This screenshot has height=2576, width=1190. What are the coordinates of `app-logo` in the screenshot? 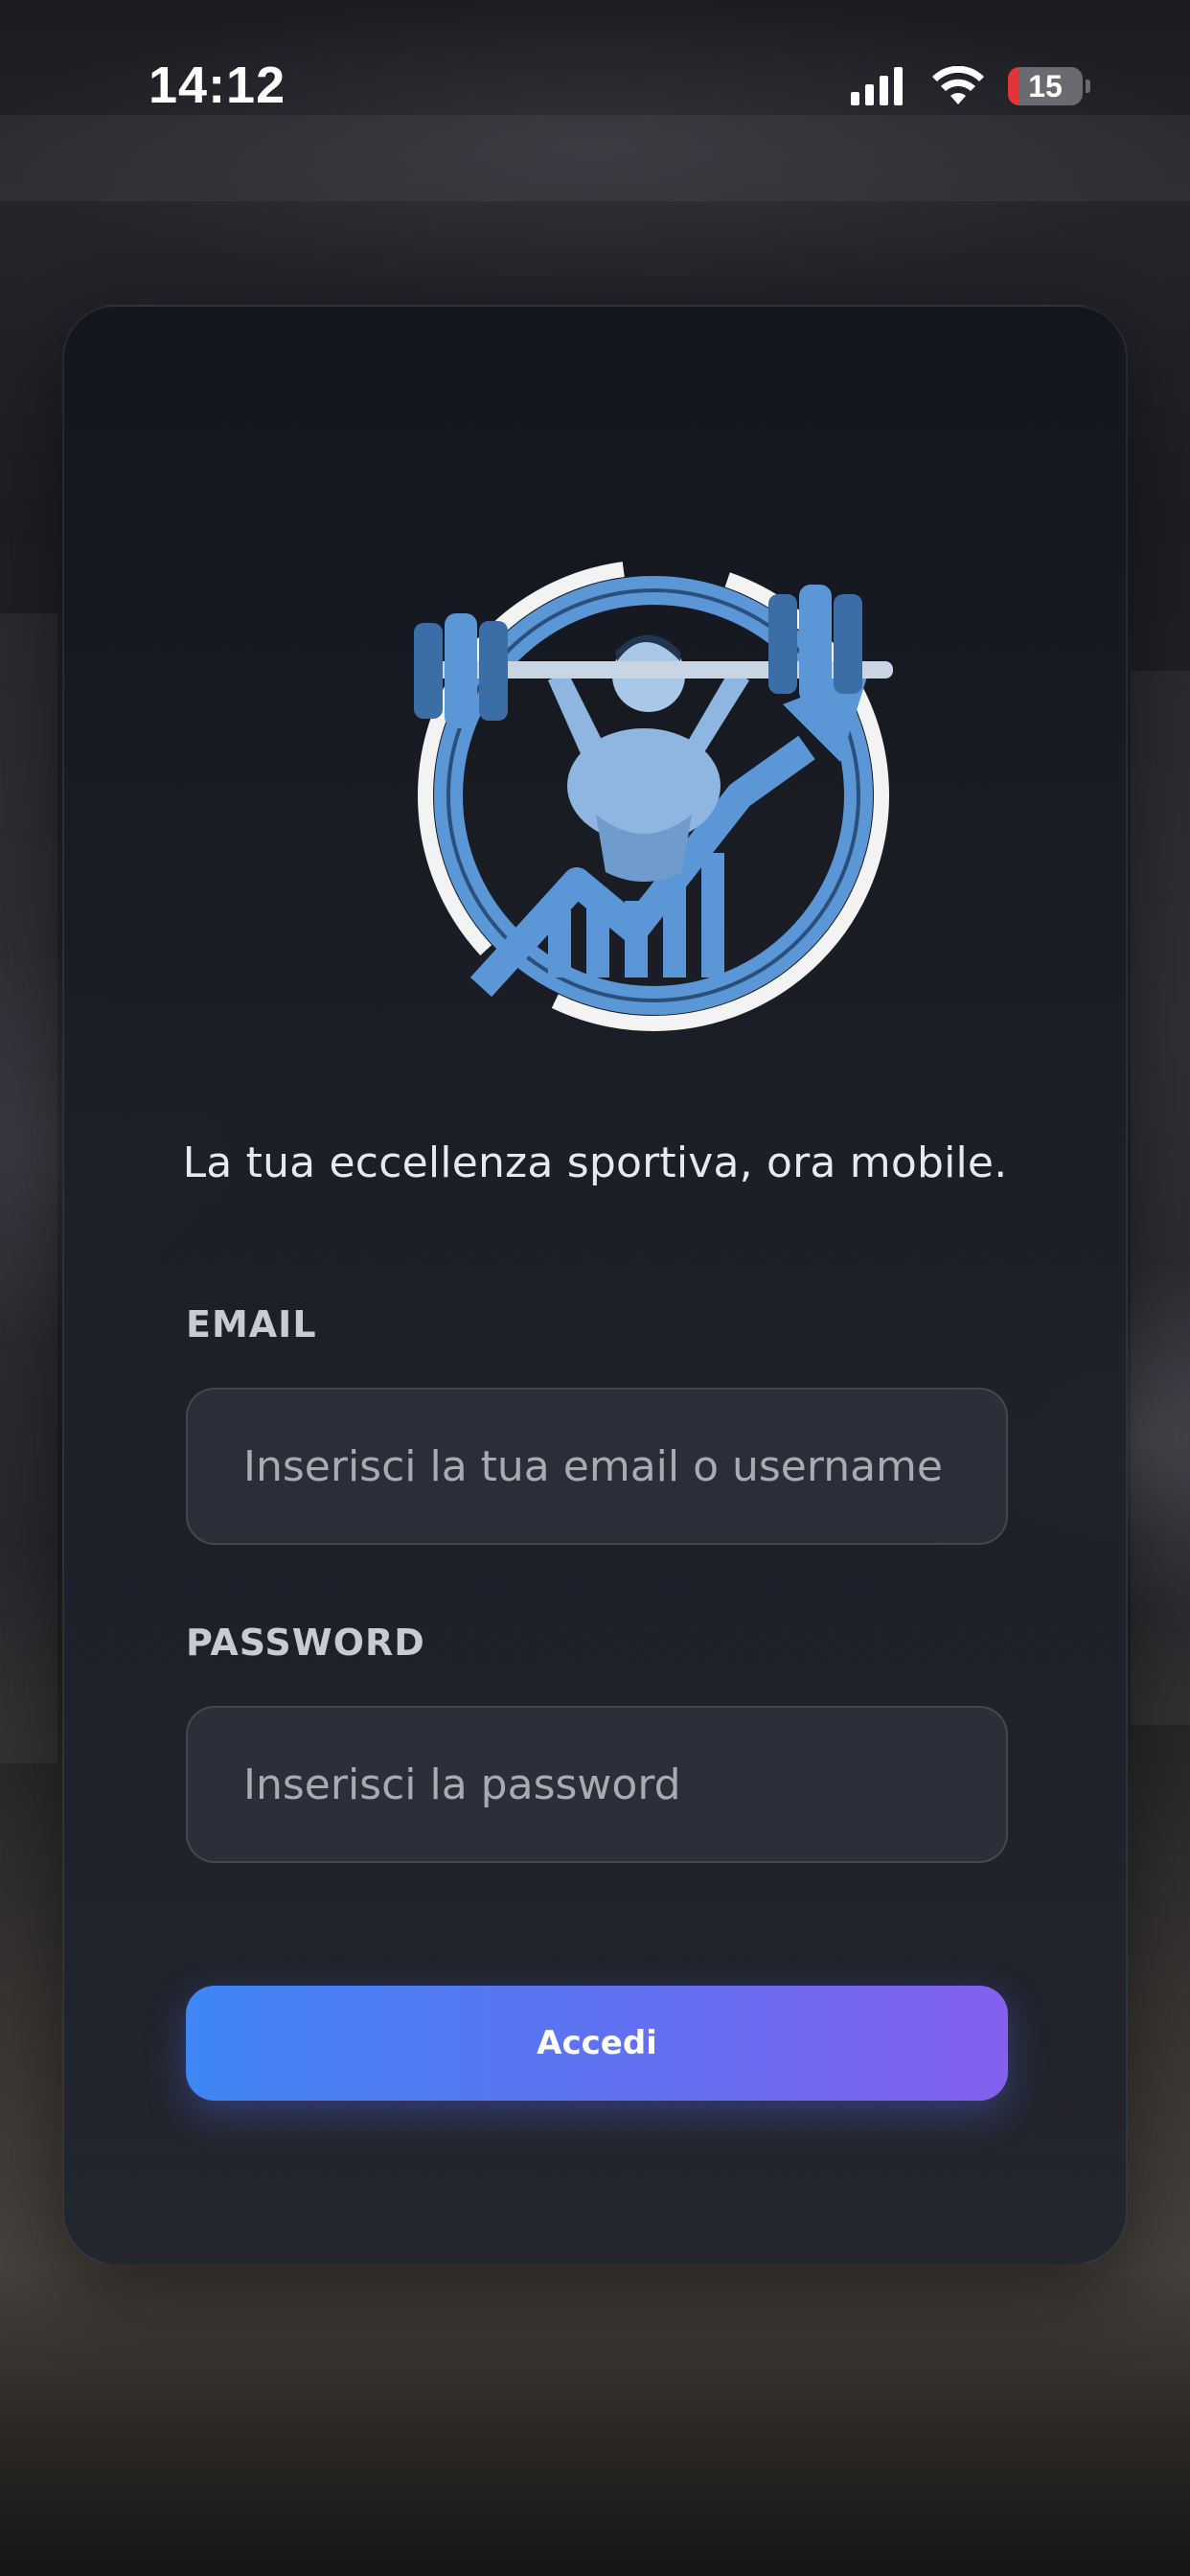 It's located at (653, 795).